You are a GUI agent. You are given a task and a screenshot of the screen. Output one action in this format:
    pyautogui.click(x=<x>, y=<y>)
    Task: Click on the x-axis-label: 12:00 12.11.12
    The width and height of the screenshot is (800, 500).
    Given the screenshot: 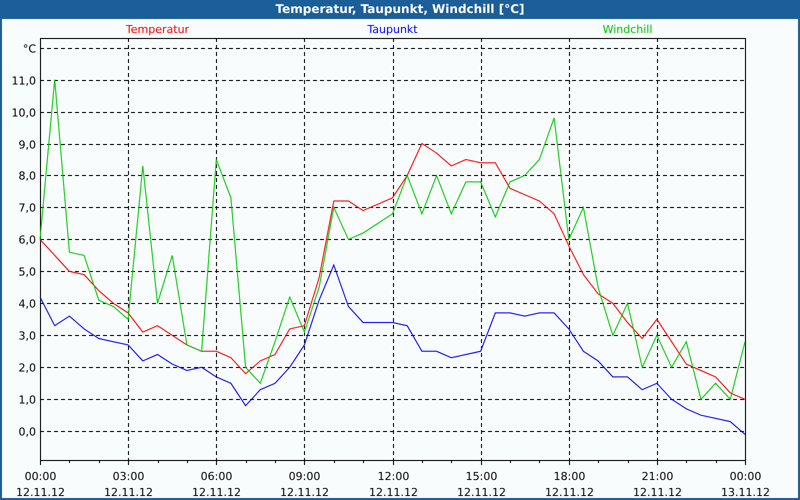 What is the action you would take?
    pyautogui.click(x=393, y=484)
    